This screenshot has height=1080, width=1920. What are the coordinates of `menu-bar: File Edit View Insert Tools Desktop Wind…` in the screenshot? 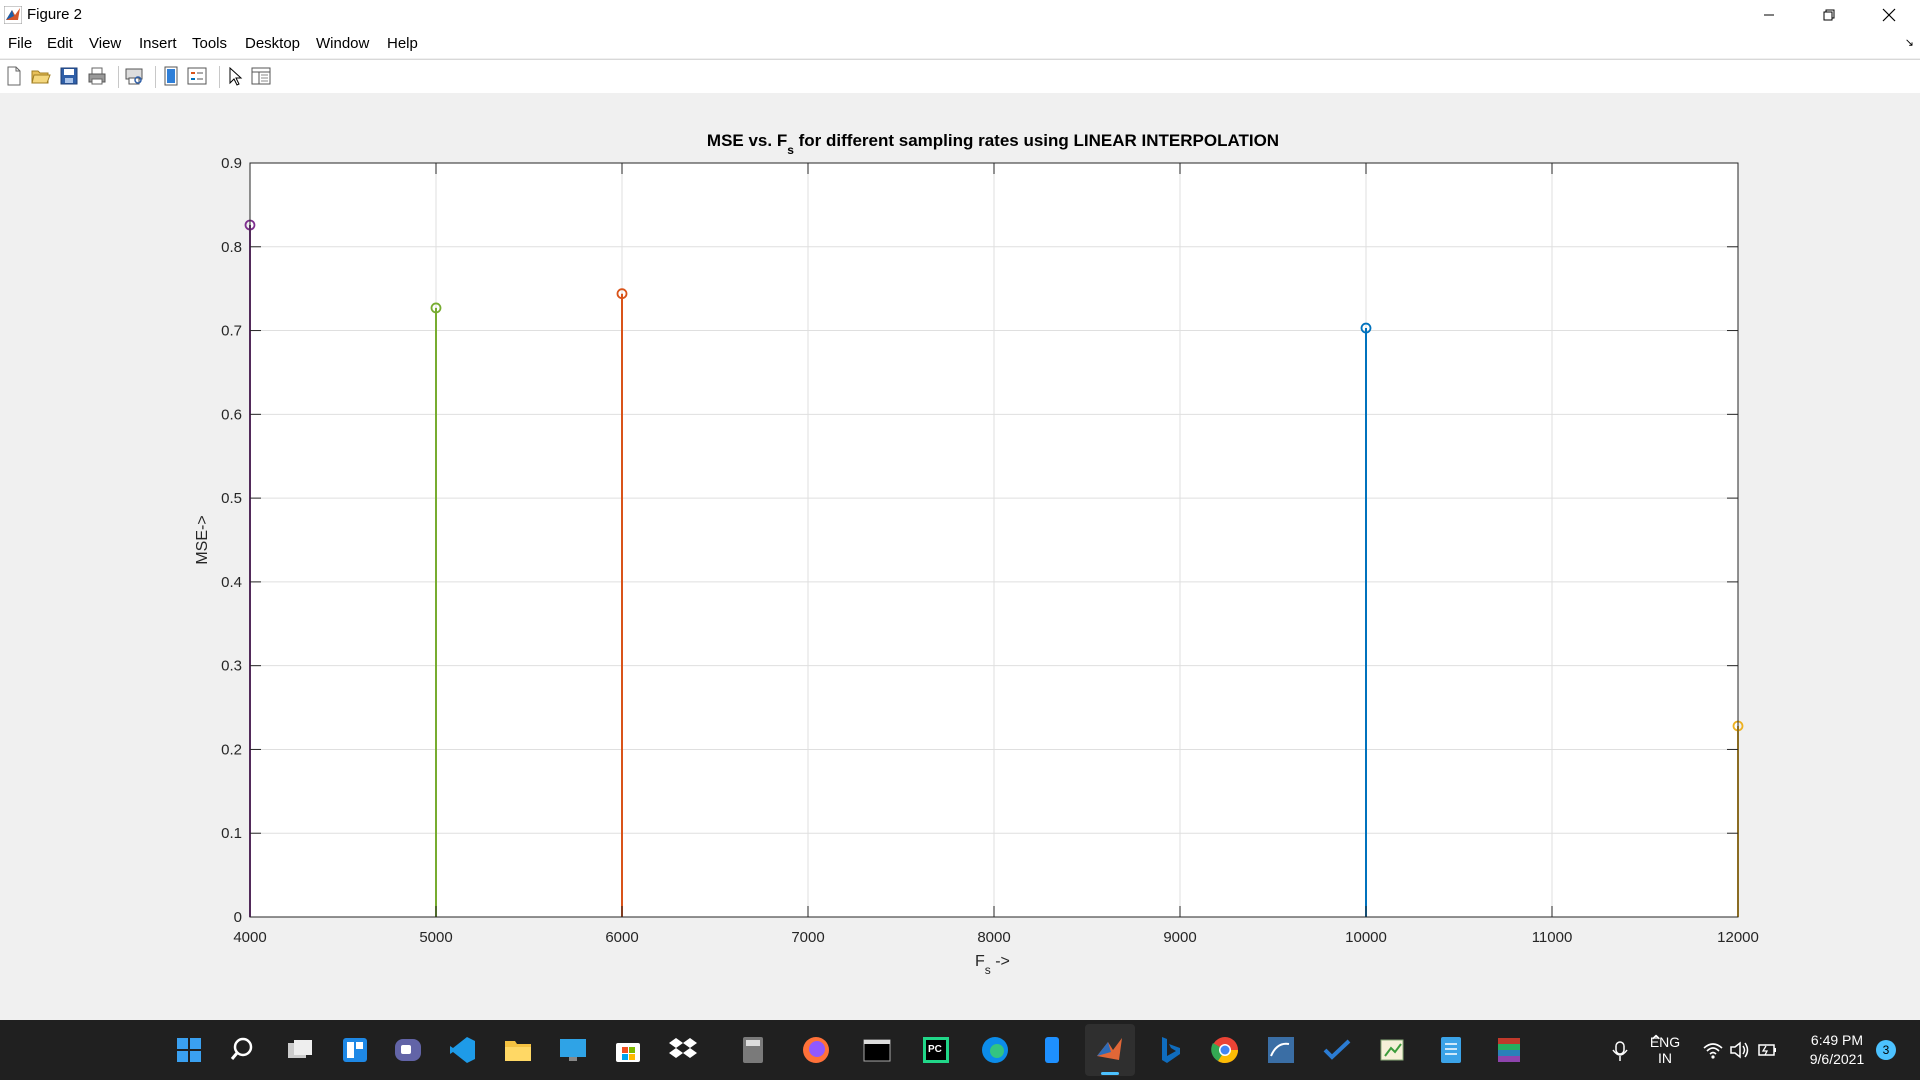 It's located at (960, 44).